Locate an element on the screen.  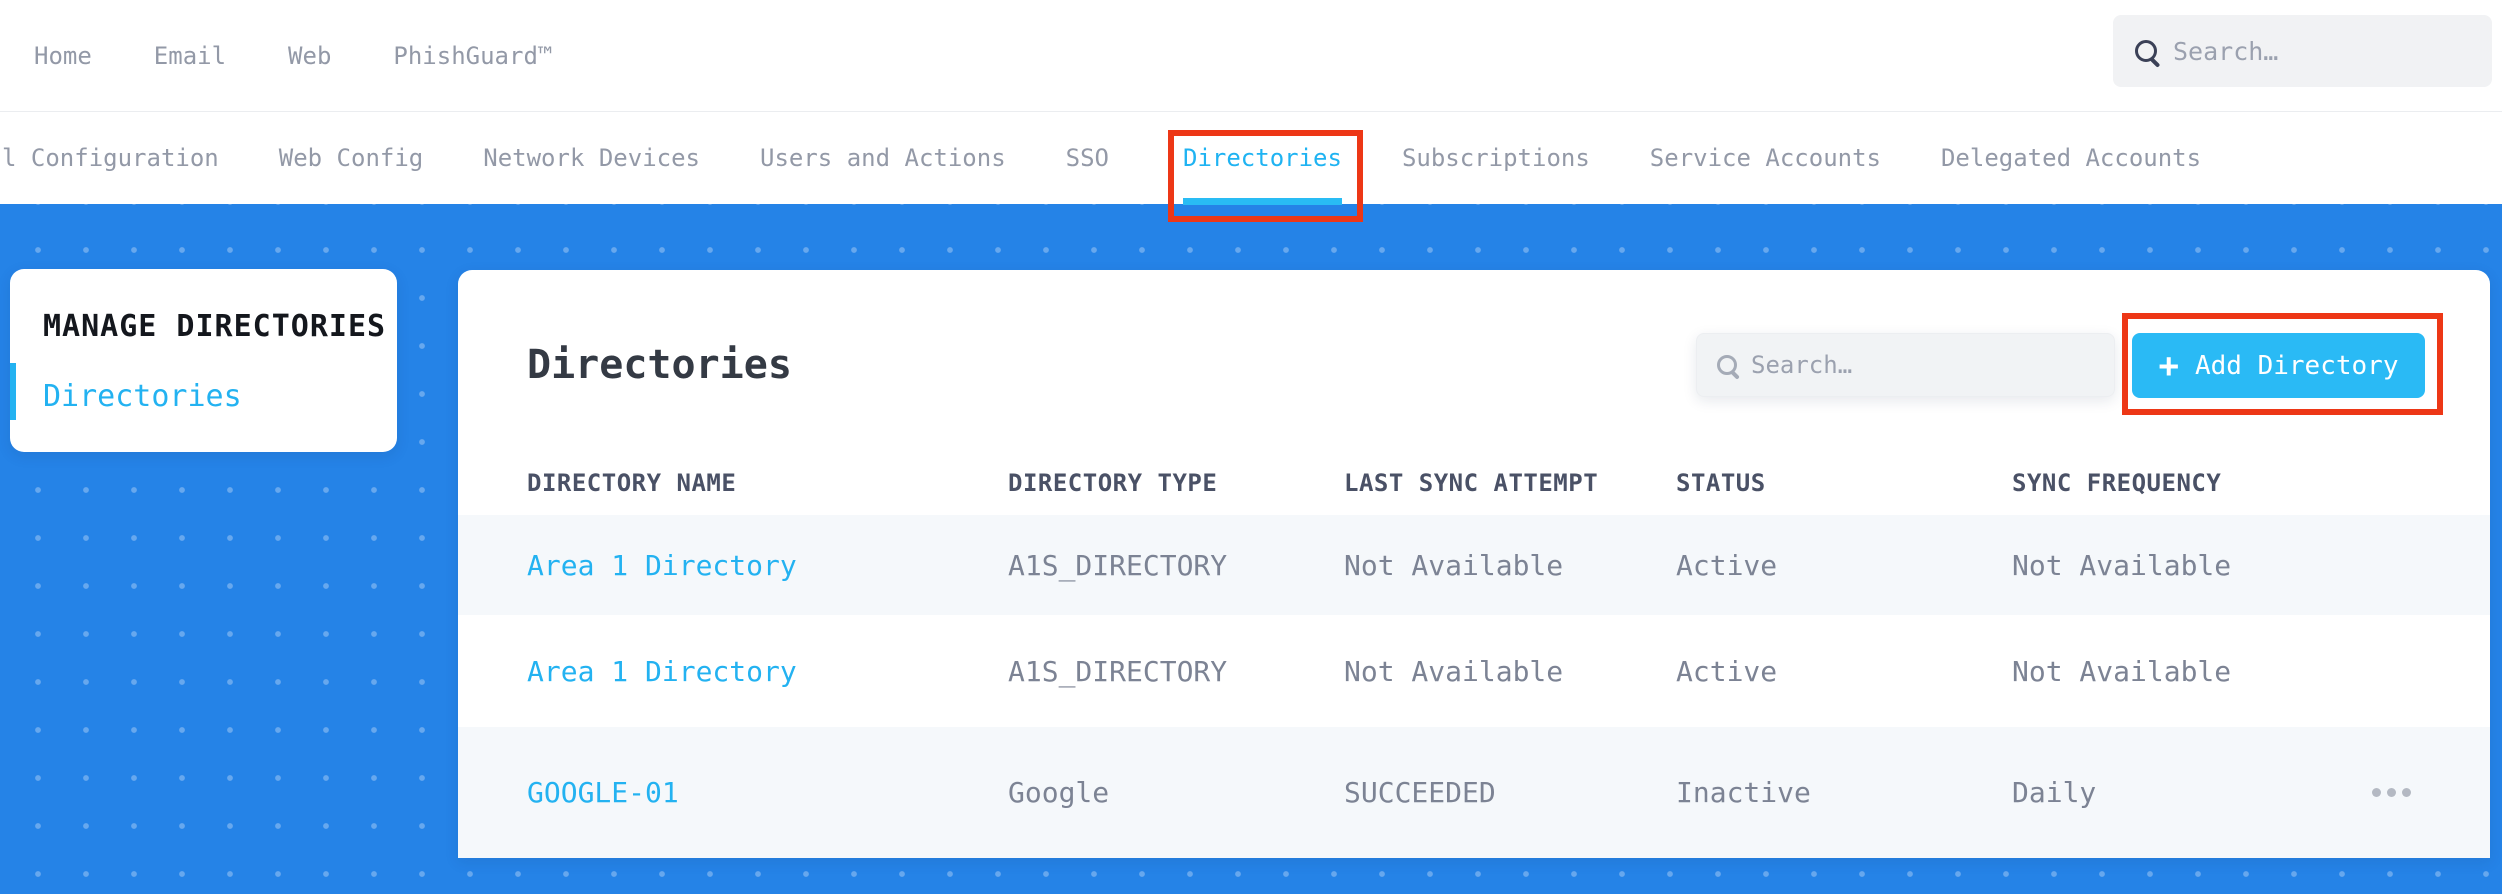
global-search-input is located at coordinates (2332, 51).